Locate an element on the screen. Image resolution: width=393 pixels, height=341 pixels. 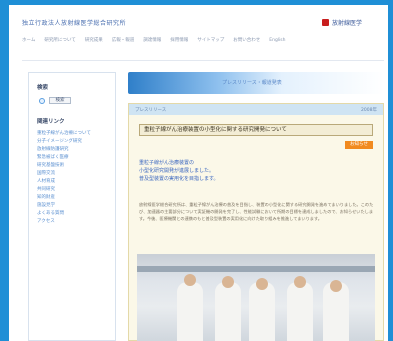
nav-item-about: 研究所について is located at coordinates (59, 46).